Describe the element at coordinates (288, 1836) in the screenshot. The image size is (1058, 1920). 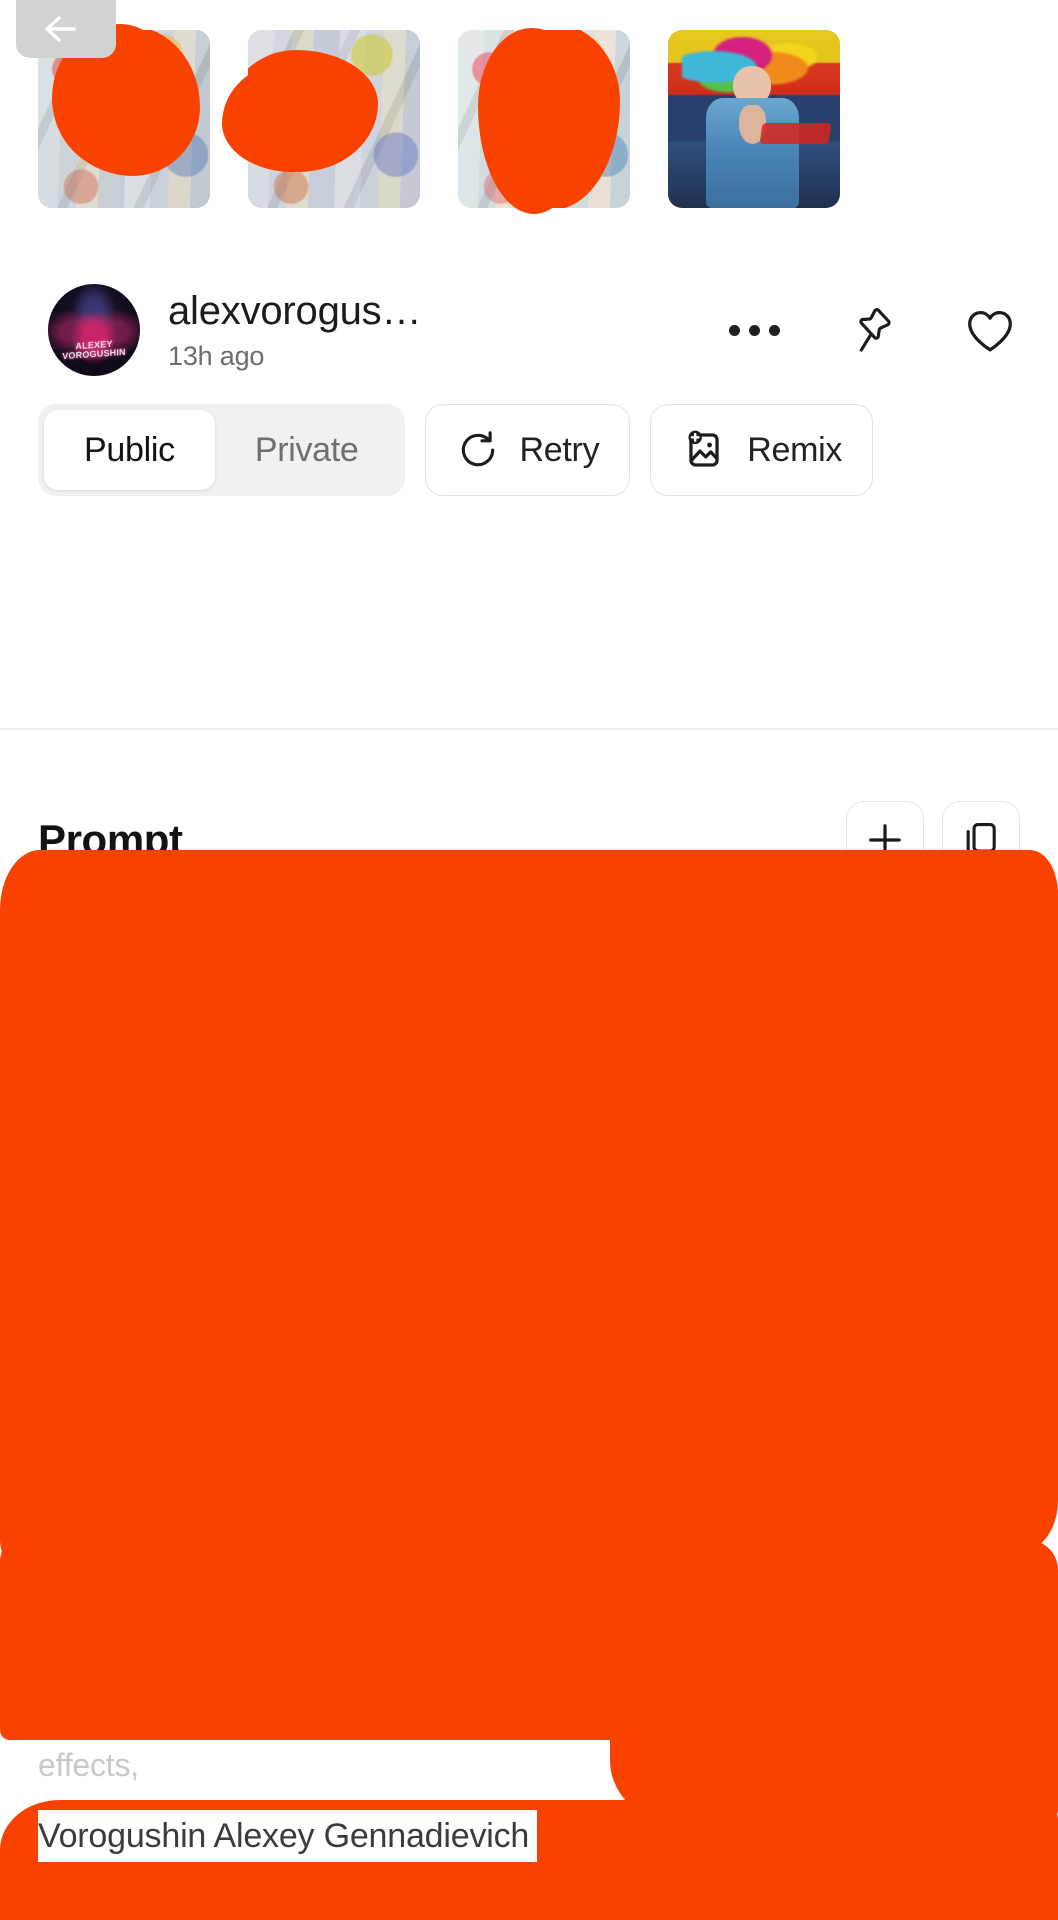
I see `prompt-visible-text: Vorogushin Alexey Gennadievich` at that location.